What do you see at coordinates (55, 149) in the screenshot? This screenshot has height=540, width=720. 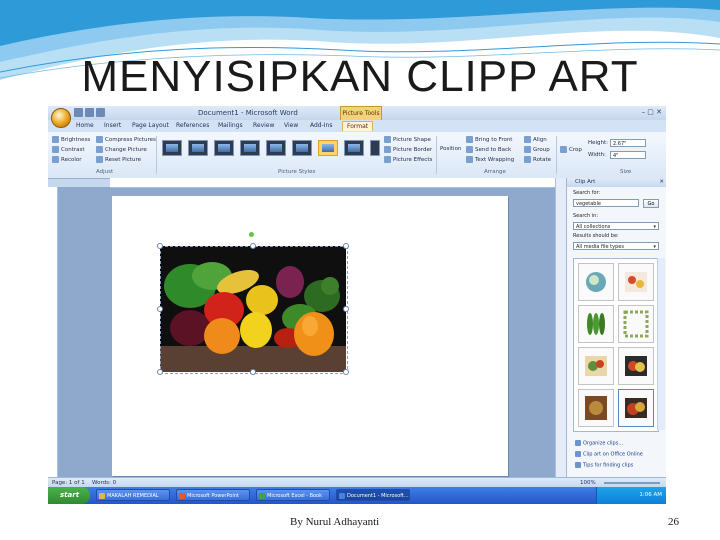 I see `contrast-icon` at bounding box center [55, 149].